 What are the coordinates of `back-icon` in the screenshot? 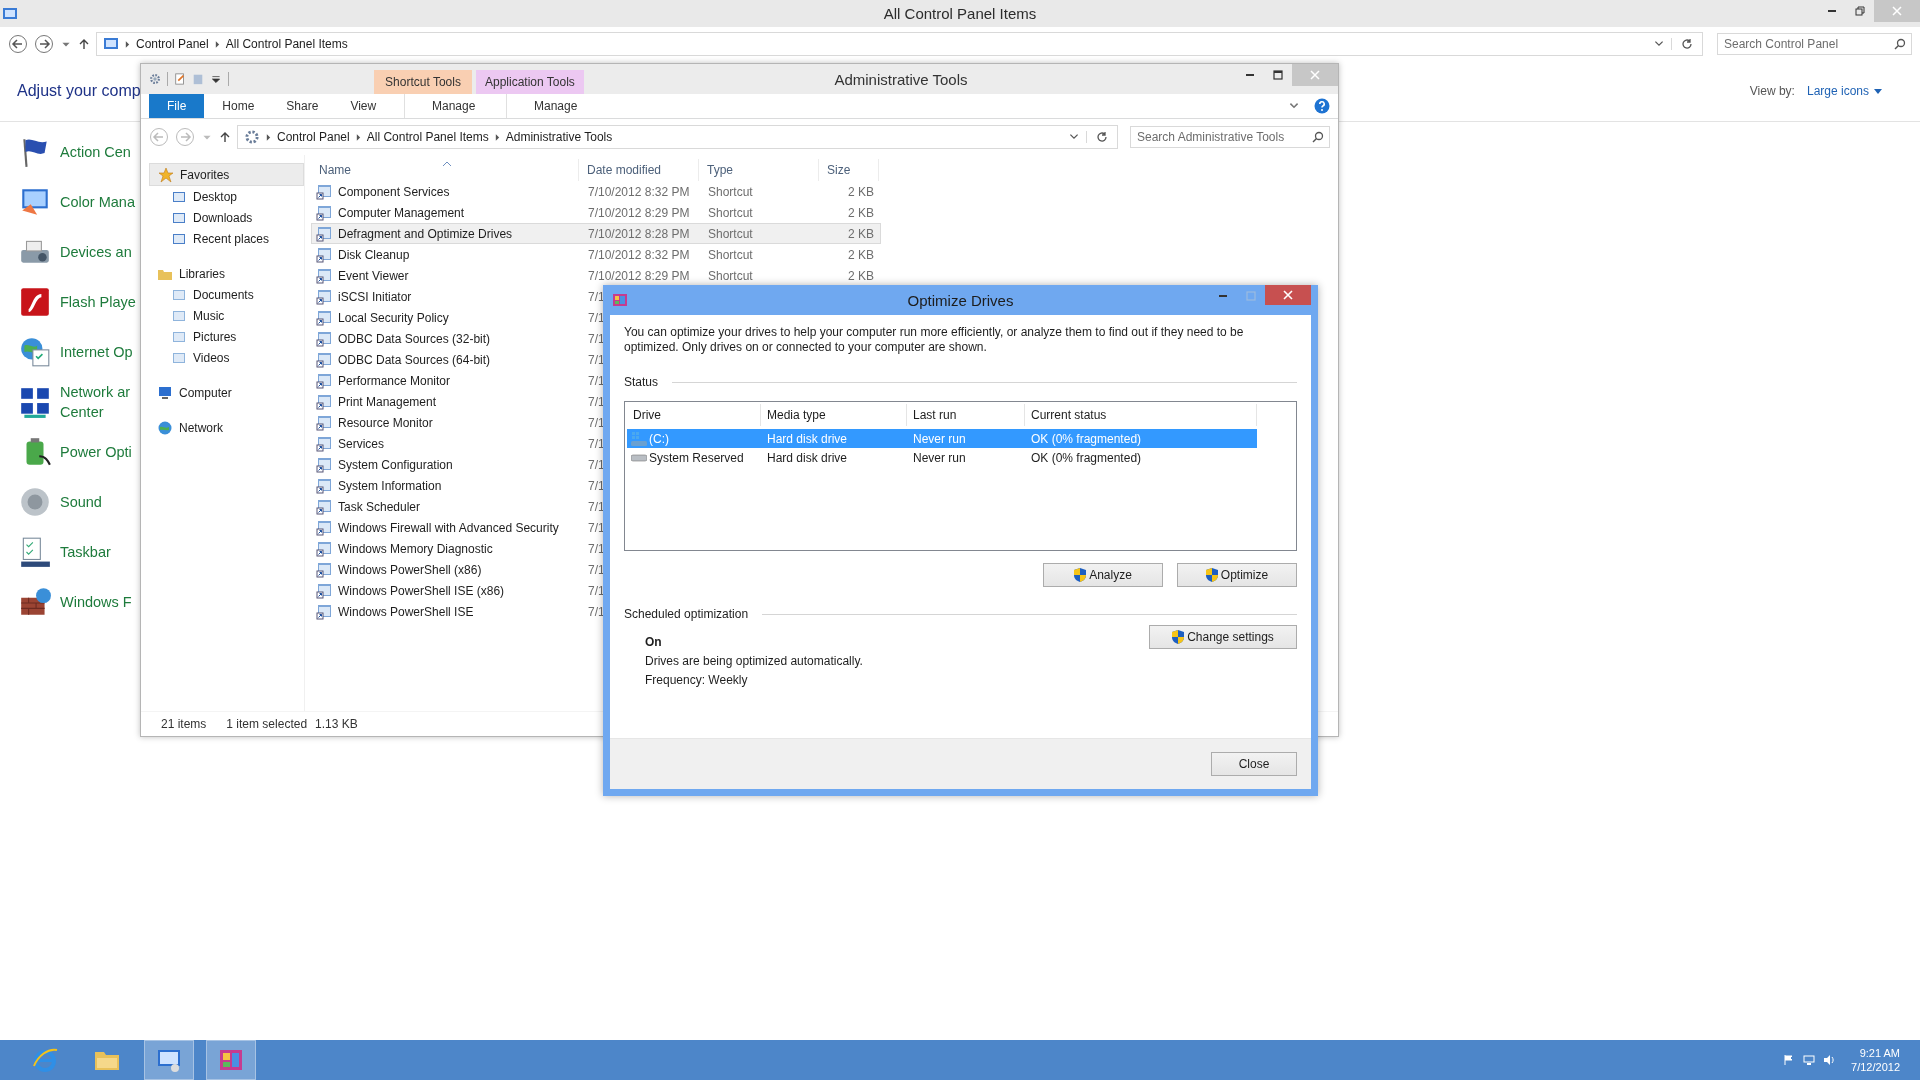 It's located at (18, 44).